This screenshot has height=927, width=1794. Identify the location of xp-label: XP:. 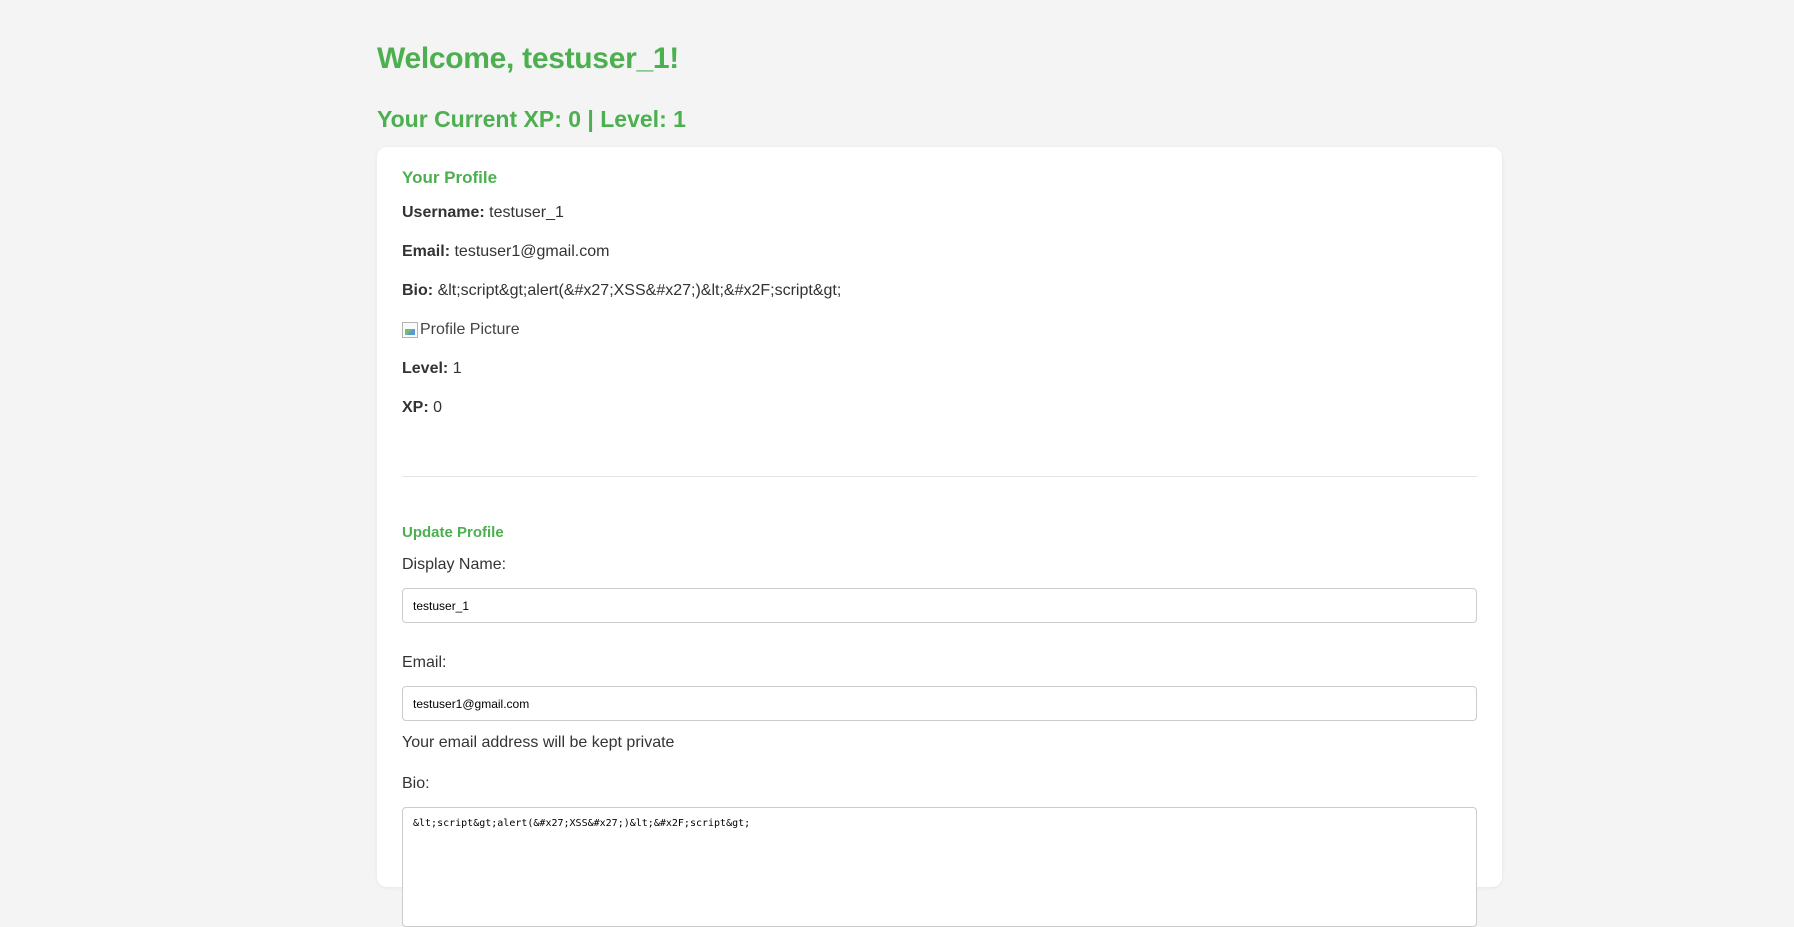
(415, 407).